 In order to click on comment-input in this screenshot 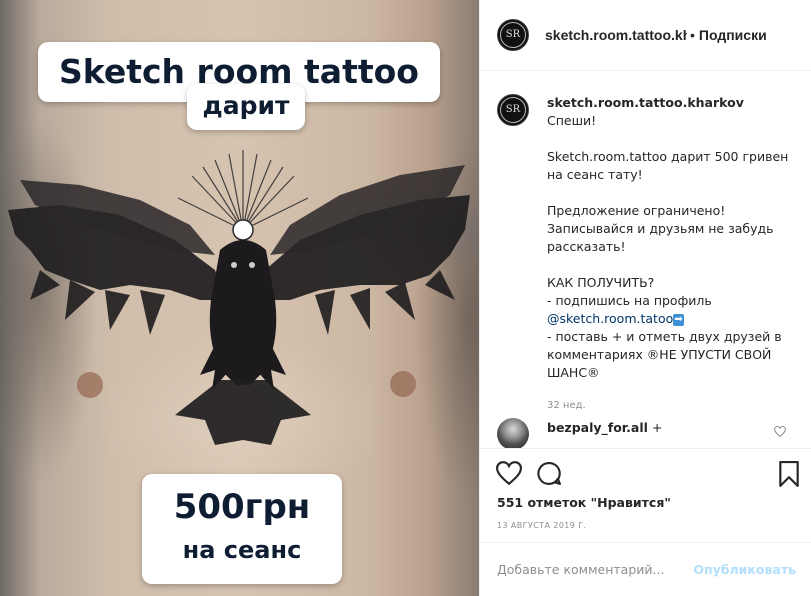, I will do `click(595, 569)`.